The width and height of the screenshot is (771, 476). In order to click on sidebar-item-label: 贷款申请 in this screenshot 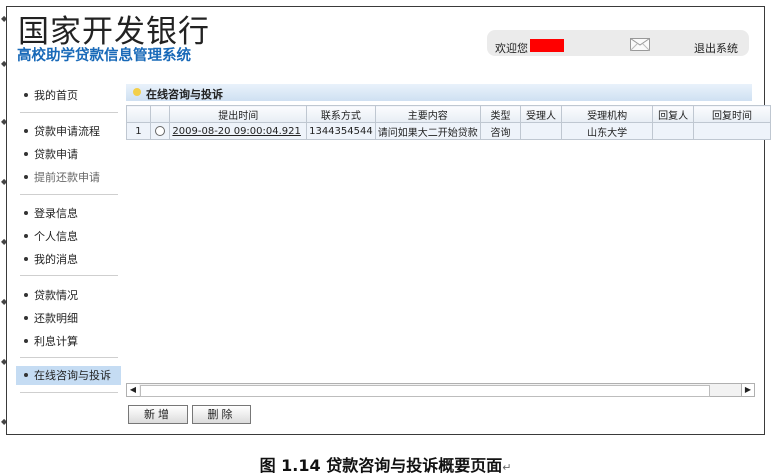, I will do `click(56, 154)`.